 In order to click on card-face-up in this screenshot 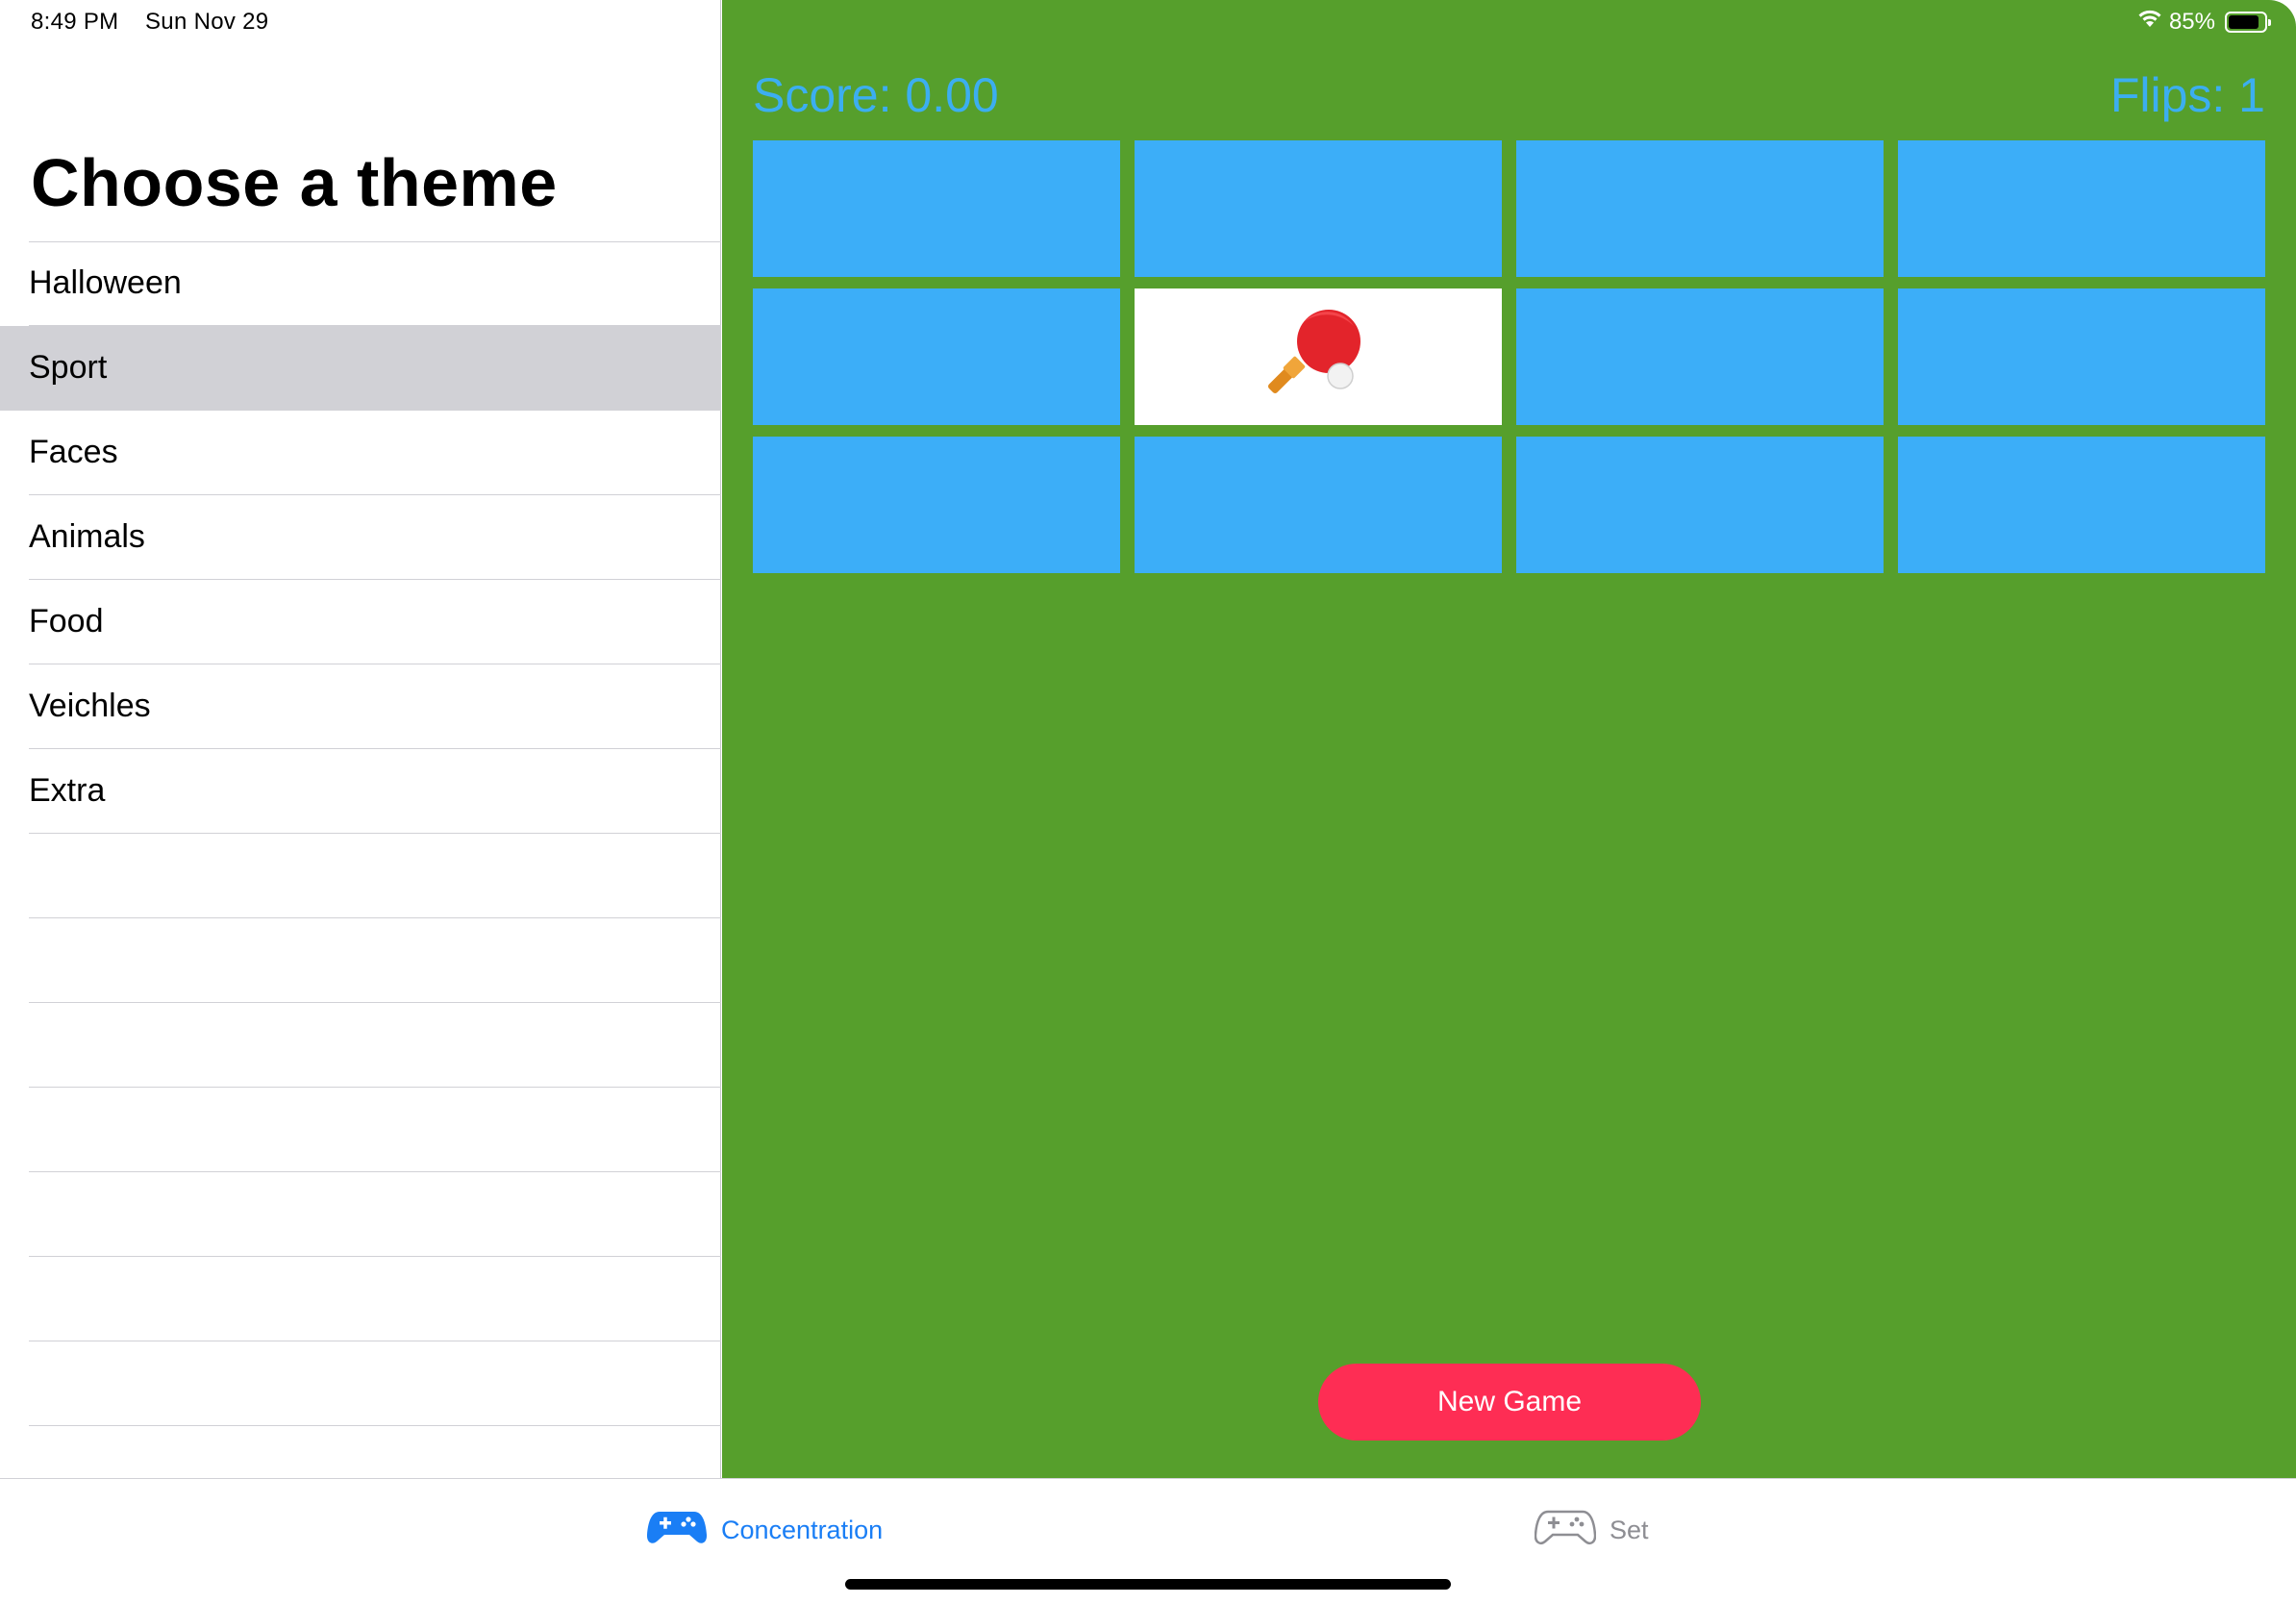, I will do `click(1318, 356)`.